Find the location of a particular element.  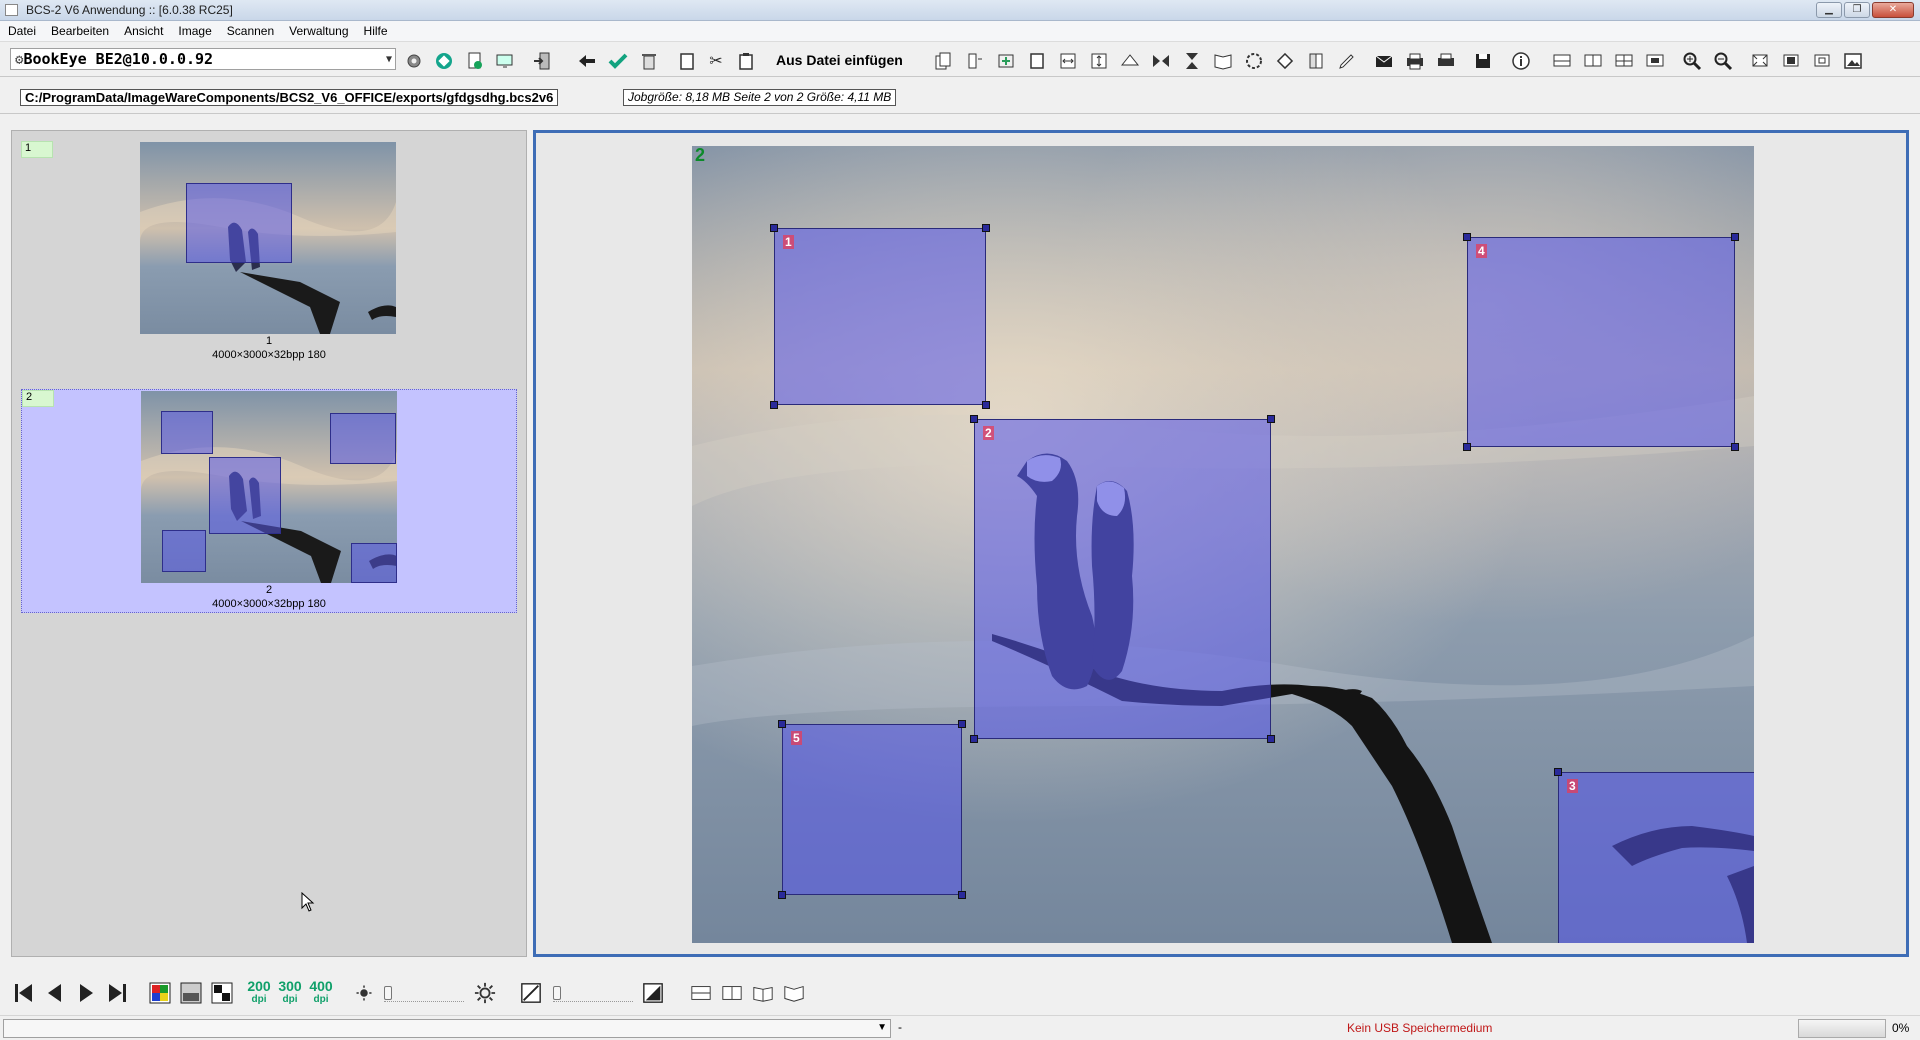

info-icon is located at coordinates (1521, 61).